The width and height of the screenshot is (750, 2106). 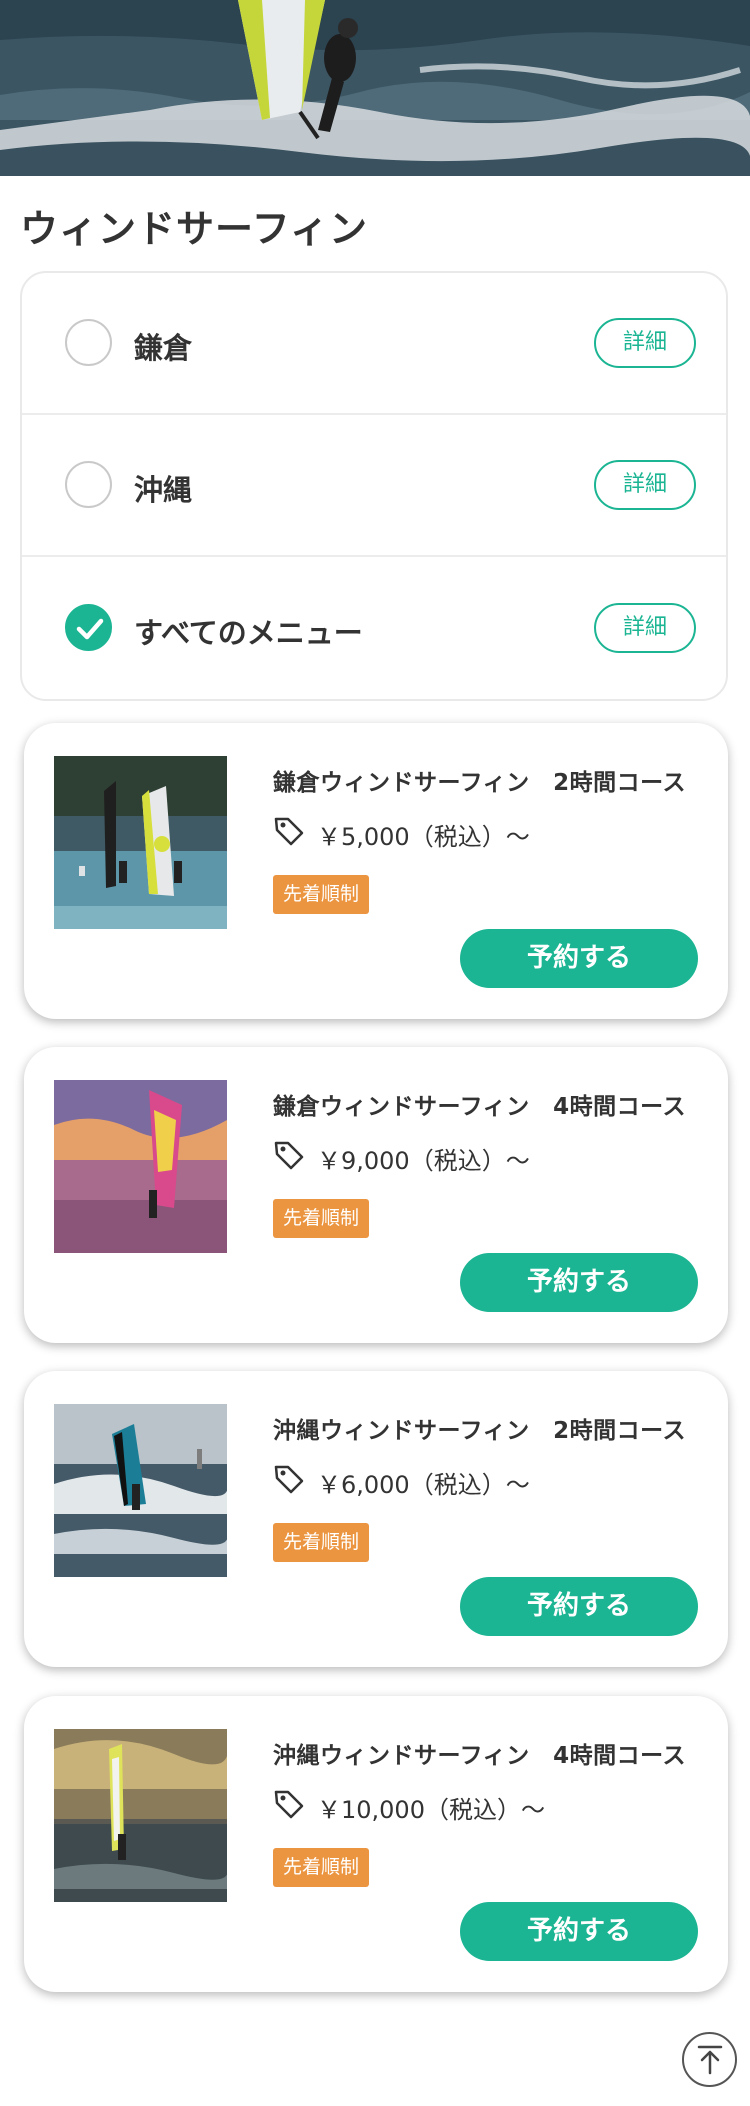 What do you see at coordinates (480, 1107) in the screenshot?
I see `course-title: 鎌倉ウィンドサーフィン 4時間コース` at bounding box center [480, 1107].